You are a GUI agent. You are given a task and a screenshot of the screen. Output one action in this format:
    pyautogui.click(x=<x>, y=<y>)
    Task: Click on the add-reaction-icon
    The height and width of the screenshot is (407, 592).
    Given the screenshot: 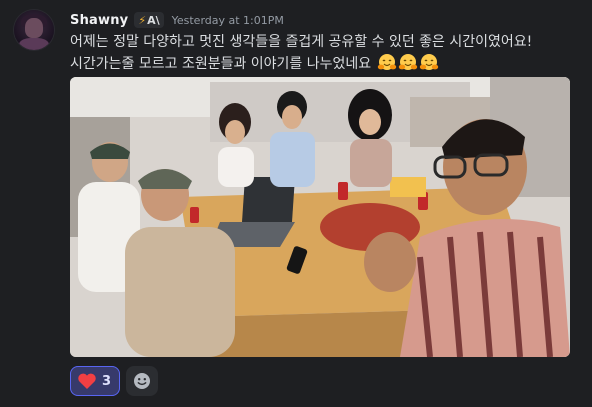 What is the action you would take?
    pyautogui.click(x=142, y=381)
    